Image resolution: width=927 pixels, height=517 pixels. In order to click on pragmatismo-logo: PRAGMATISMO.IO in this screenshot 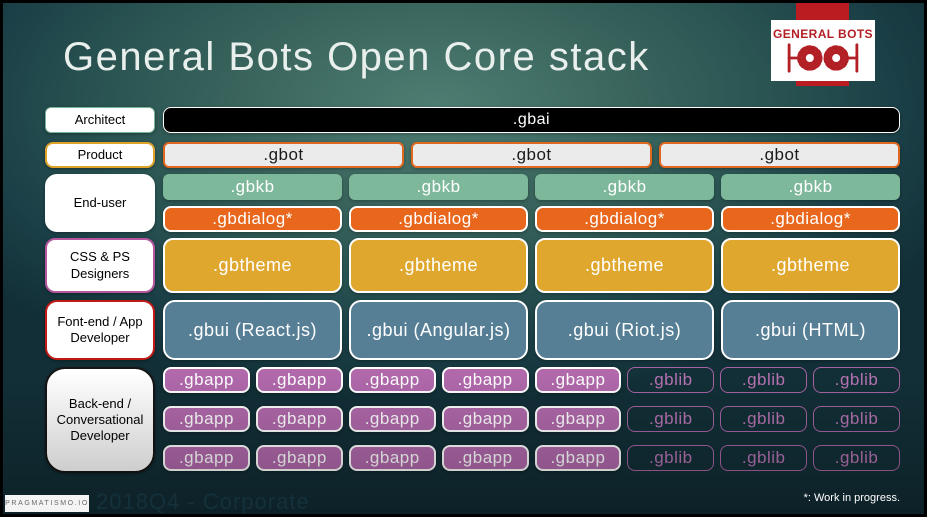, I will do `click(47, 503)`.